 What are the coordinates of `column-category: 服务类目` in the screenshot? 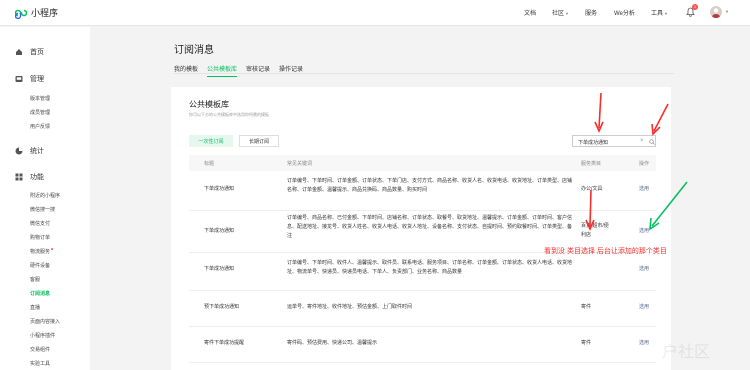 It's located at (591, 164).